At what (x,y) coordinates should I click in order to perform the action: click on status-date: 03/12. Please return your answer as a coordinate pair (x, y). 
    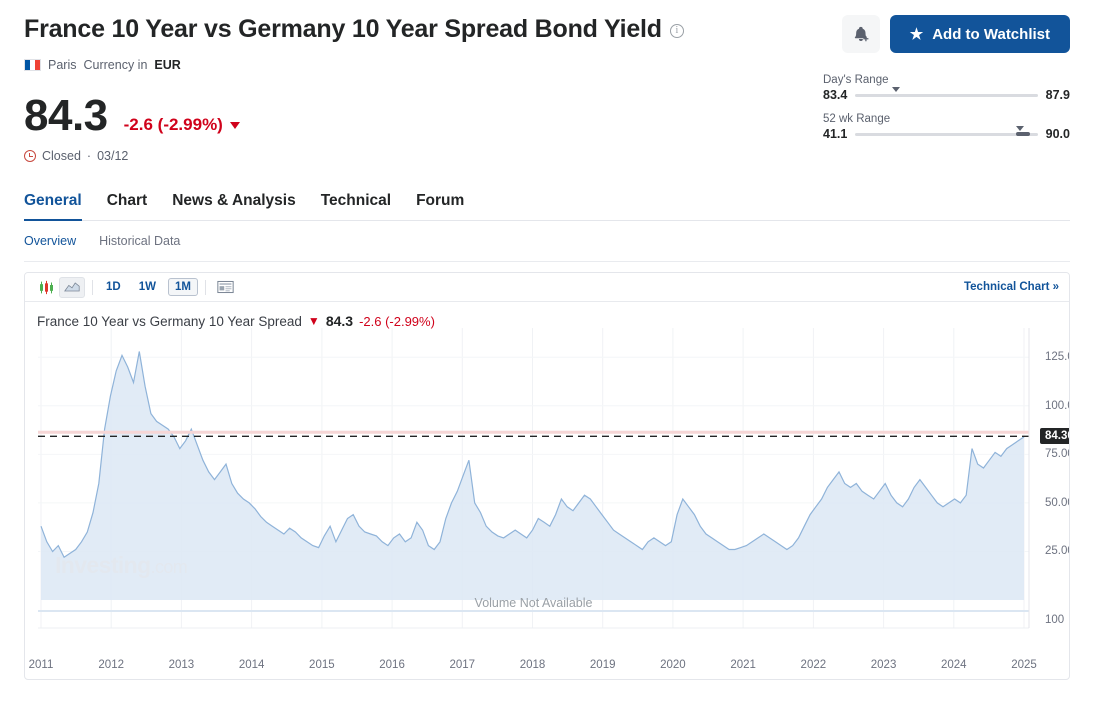
    Looking at the image, I should click on (113, 156).